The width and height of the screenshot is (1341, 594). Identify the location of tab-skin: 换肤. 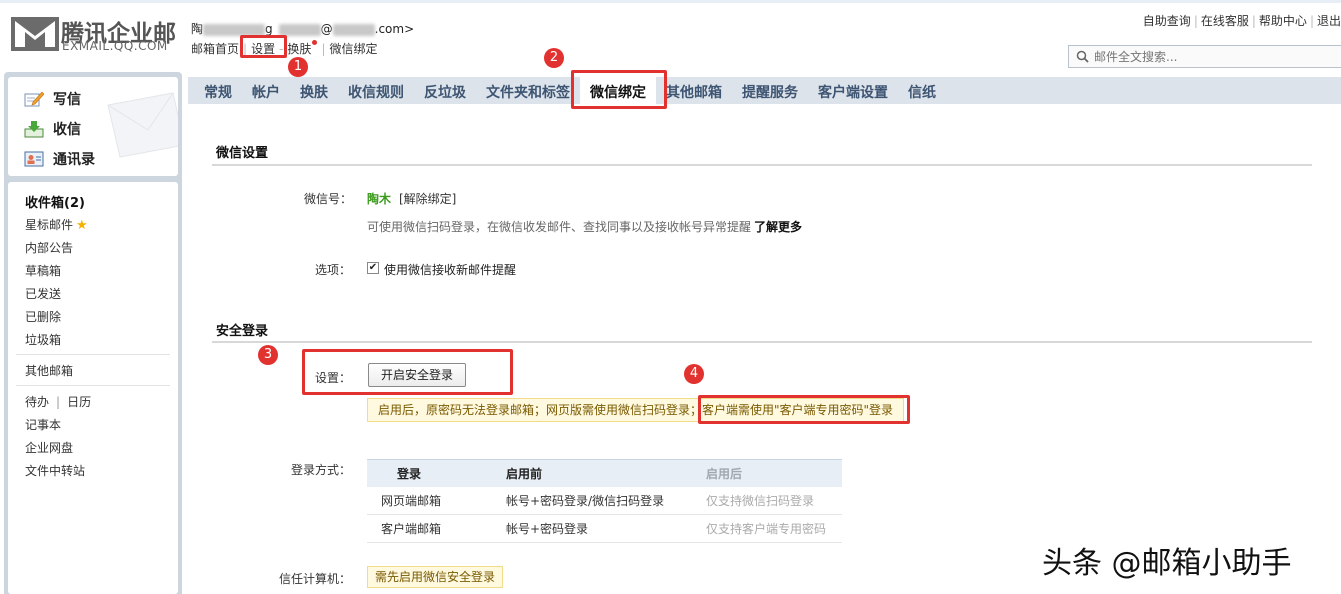
(314, 92).